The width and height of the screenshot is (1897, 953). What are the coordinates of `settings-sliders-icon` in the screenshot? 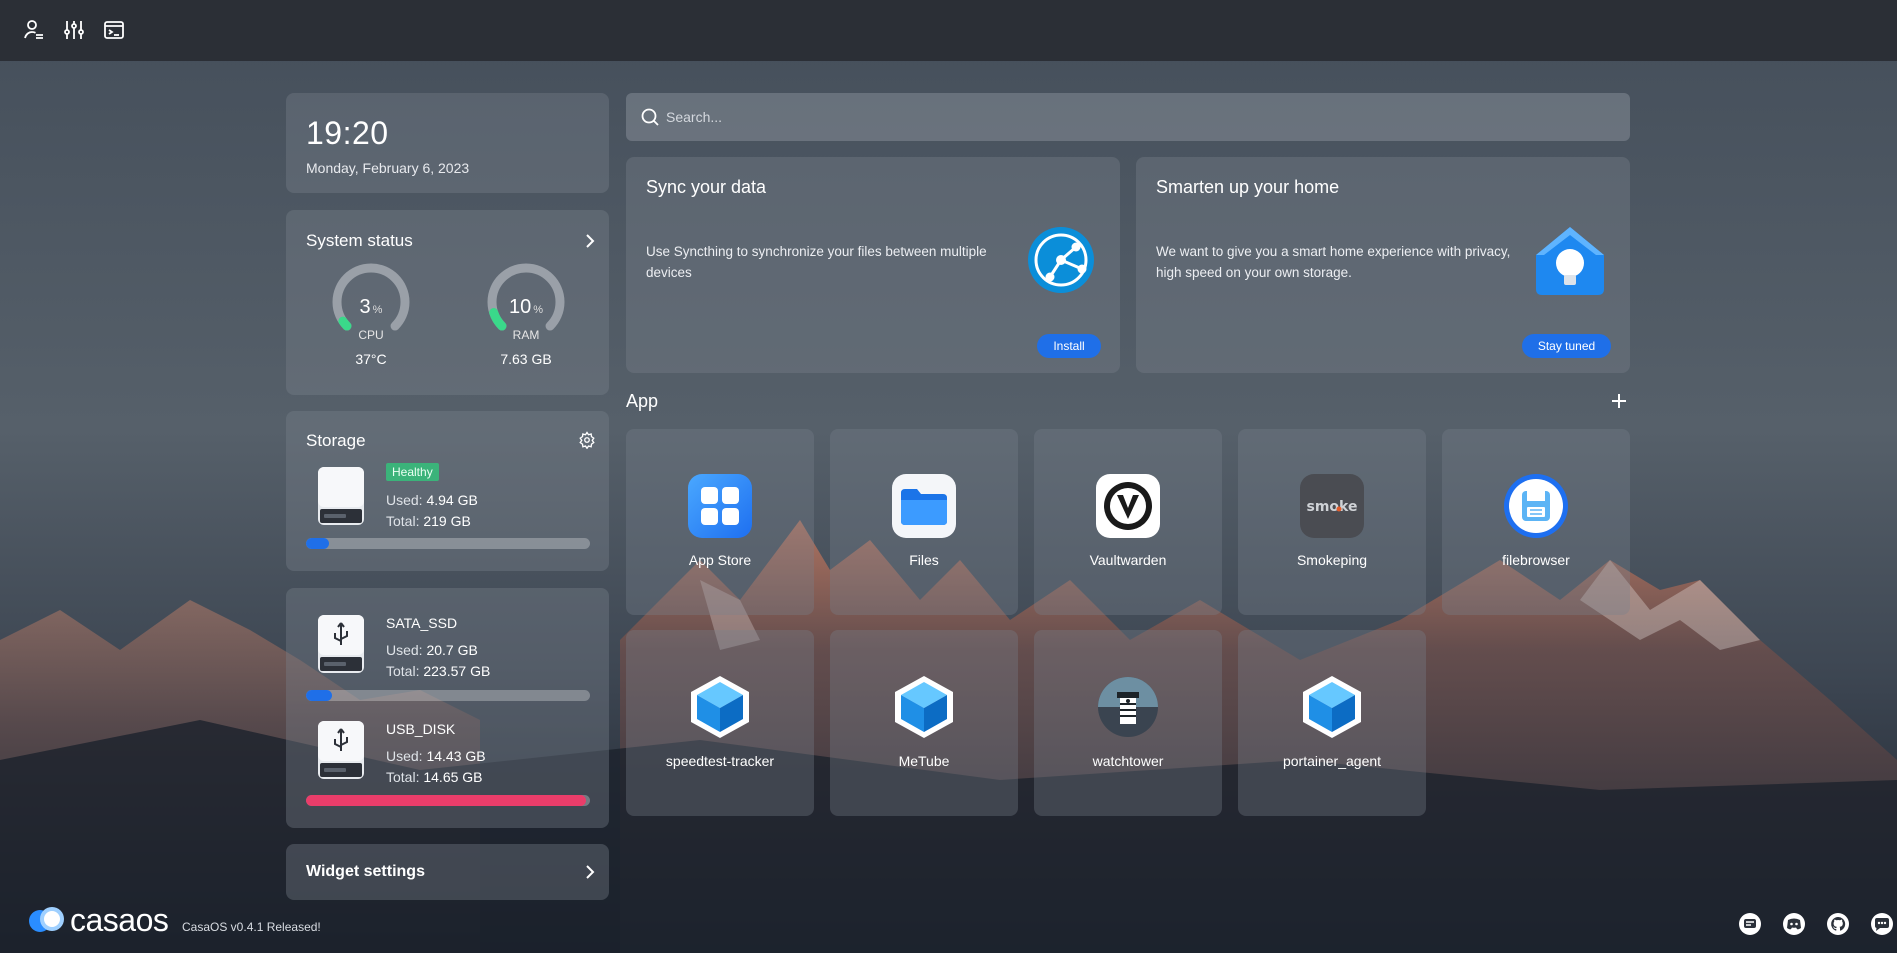 It's located at (74, 30).